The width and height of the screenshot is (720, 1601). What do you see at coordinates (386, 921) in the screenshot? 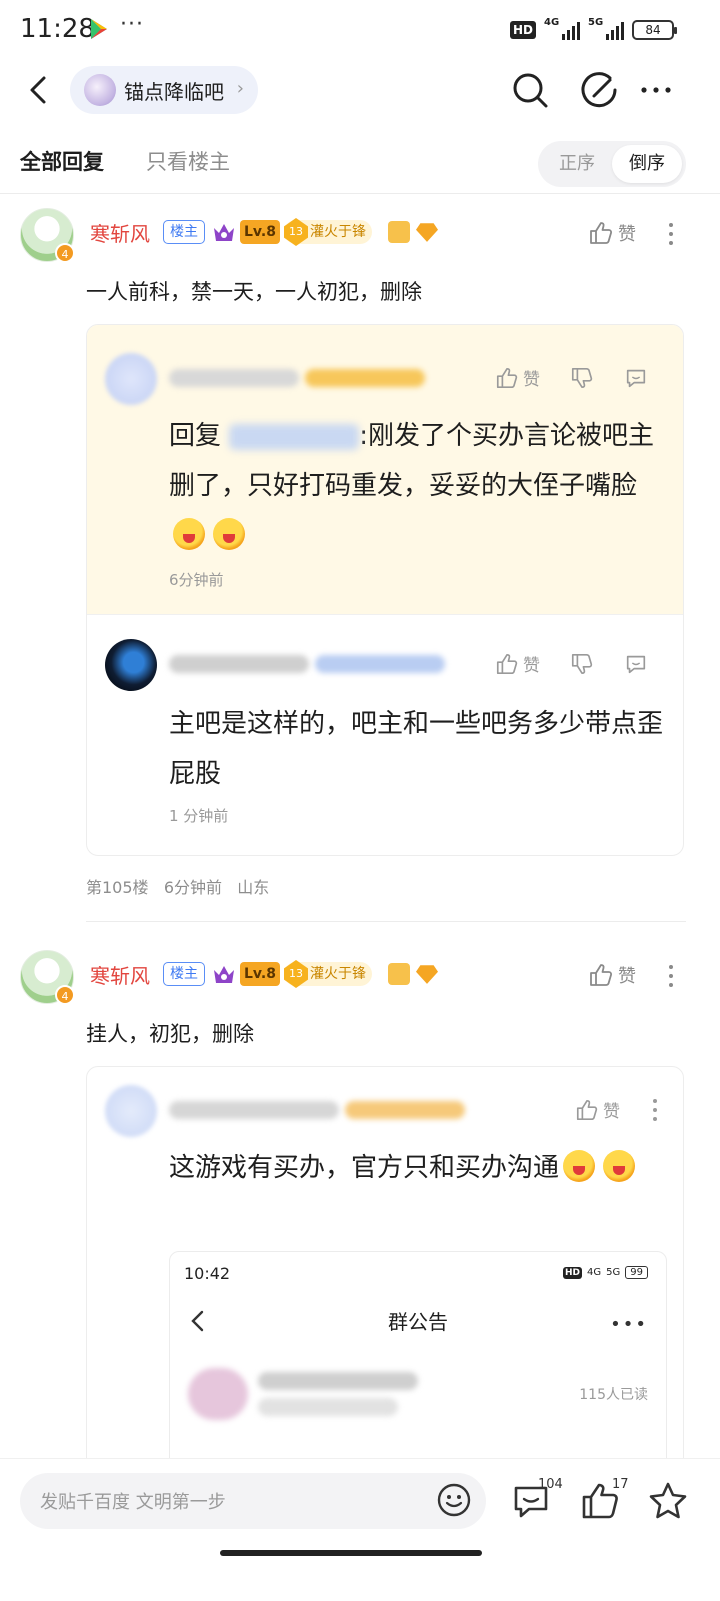
I see `divider` at bounding box center [386, 921].